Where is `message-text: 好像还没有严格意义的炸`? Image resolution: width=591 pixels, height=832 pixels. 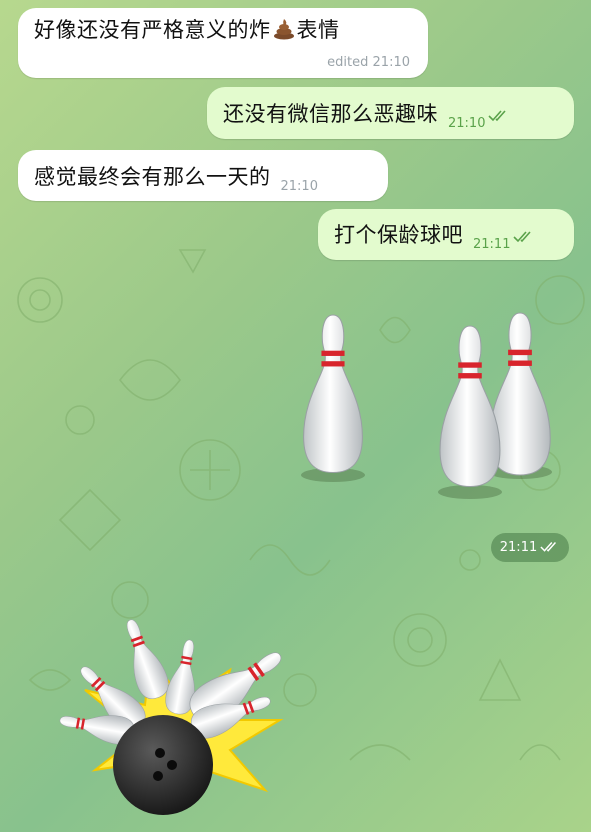
message-text: 好像还没有严格意义的炸 is located at coordinates (152, 30).